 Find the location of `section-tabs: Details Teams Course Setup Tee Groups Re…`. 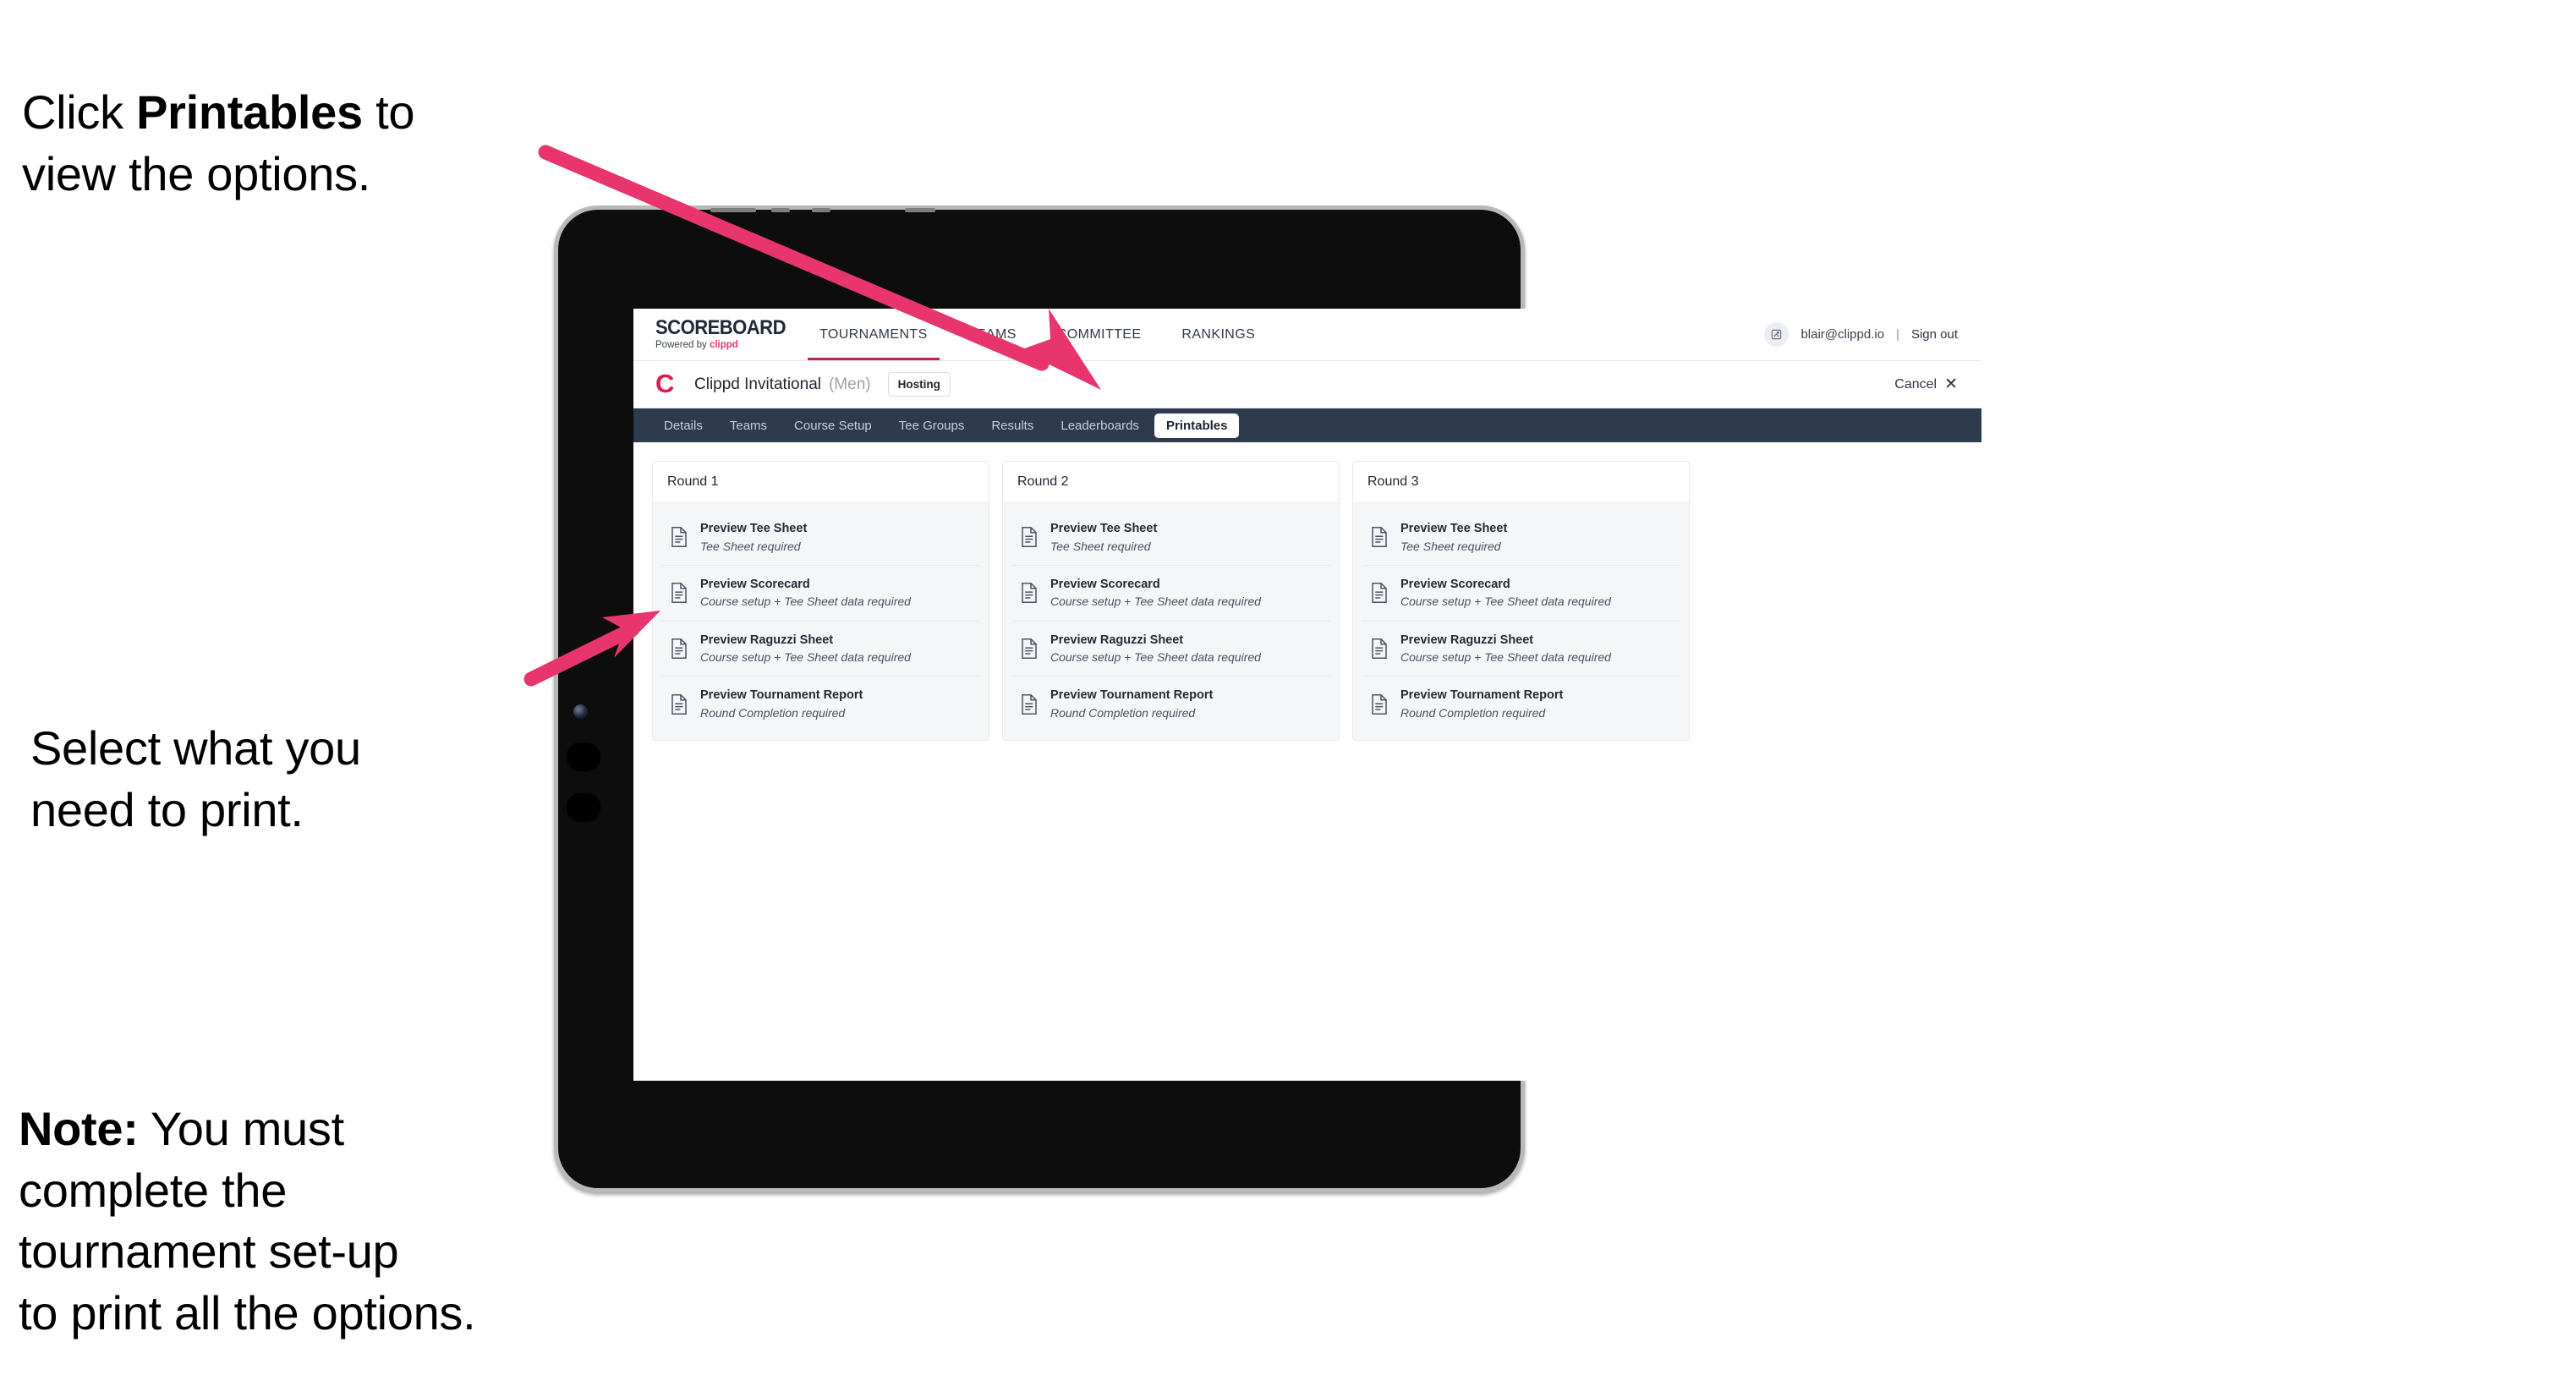

section-tabs: Details Teams Course Setup Tee Groups Re… is located at coordinates (1307, 425).